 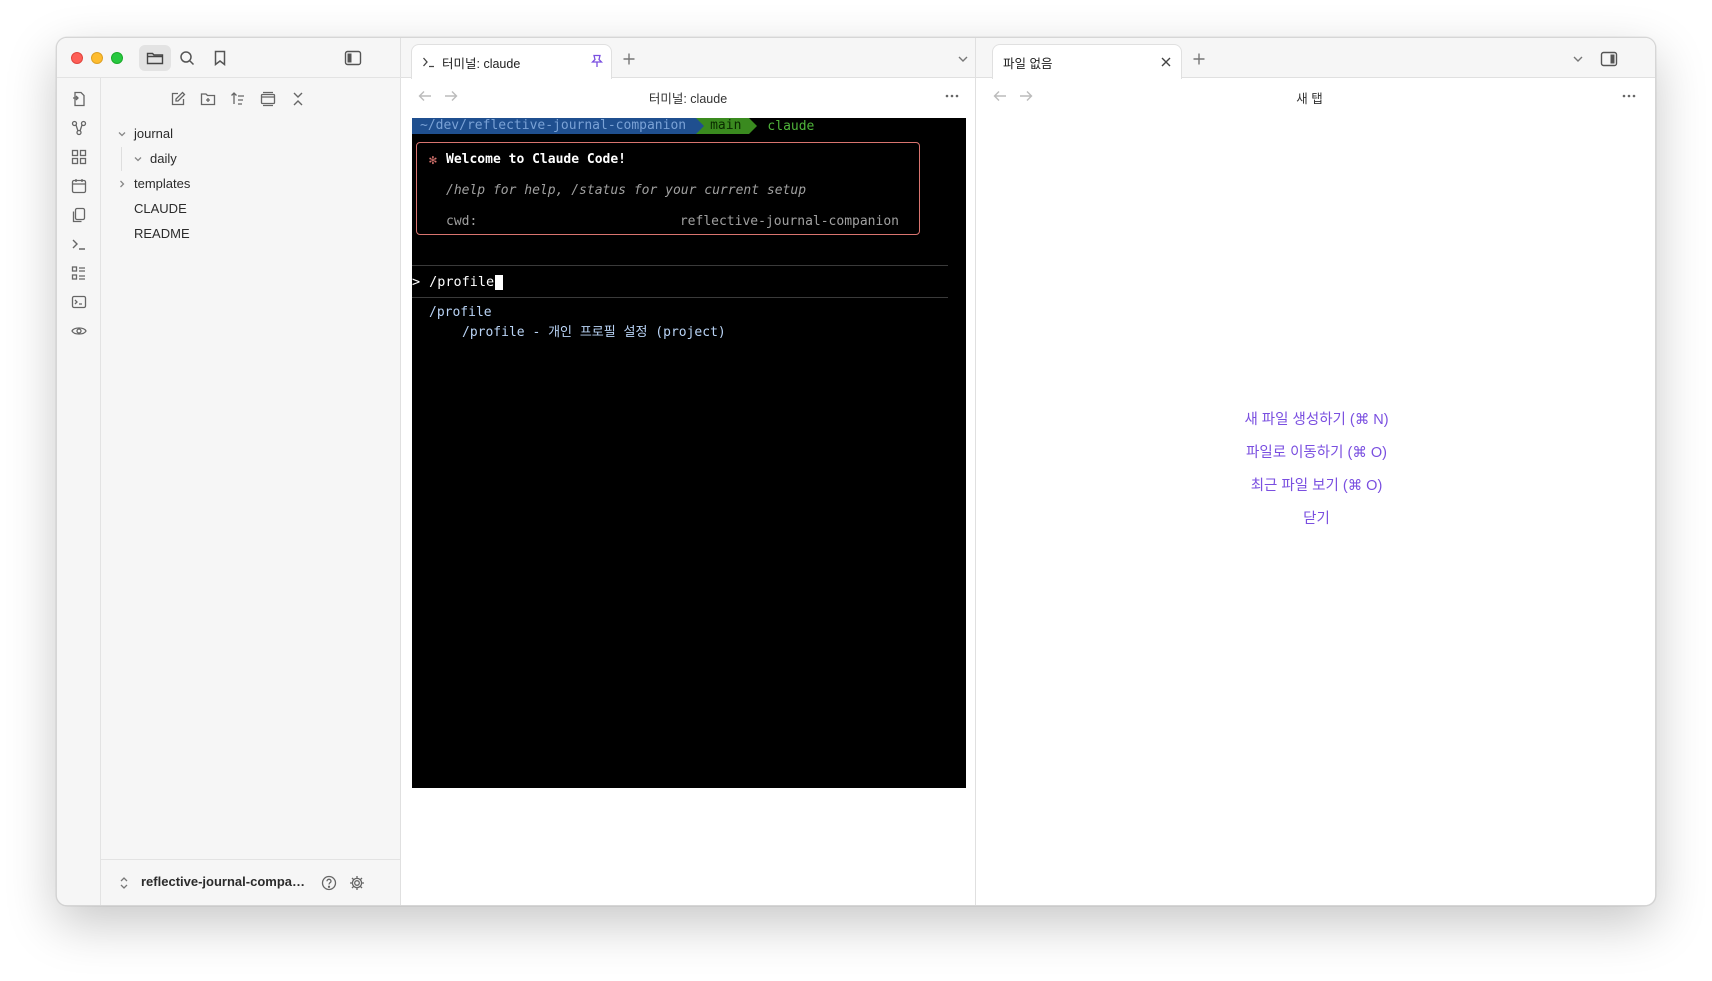 I want to click on cwd-label: cwd:, so click(x=462, y=221).